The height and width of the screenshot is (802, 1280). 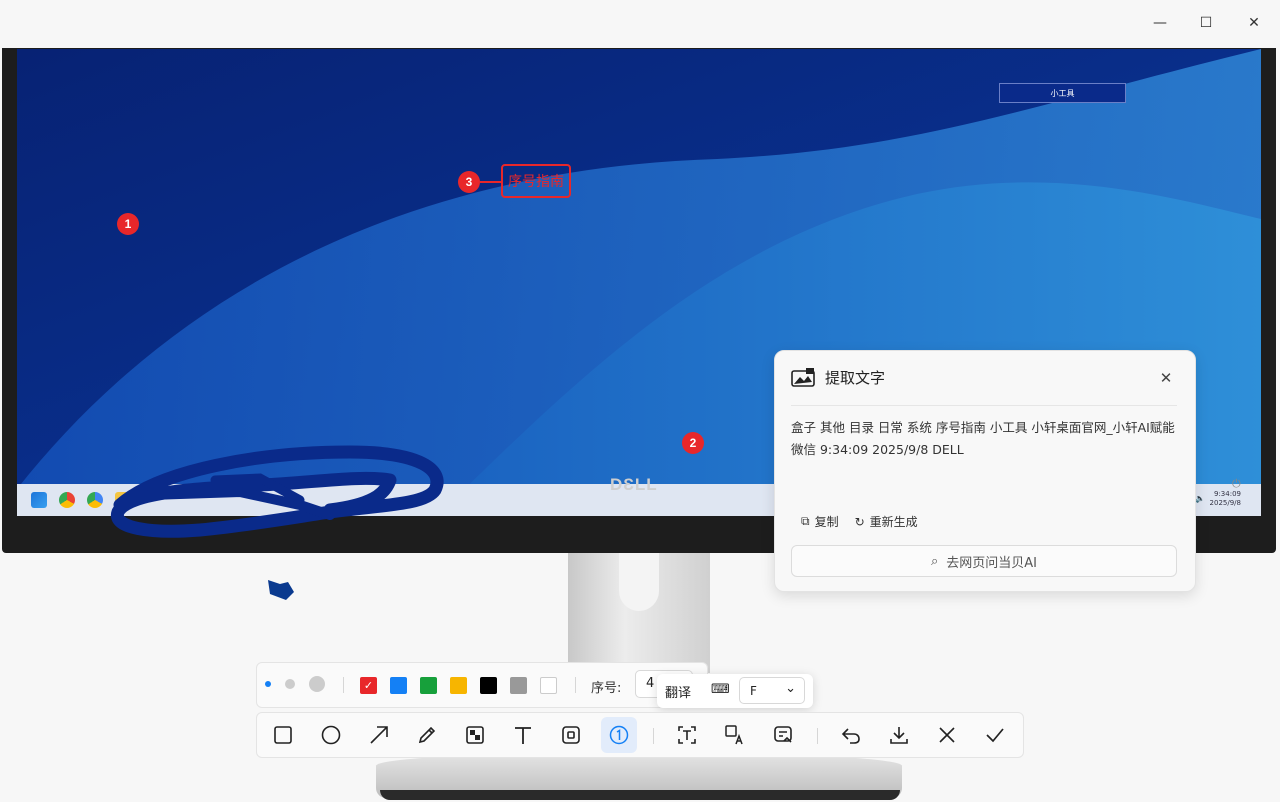 I want to click on arrow-tool, so click(x=379, y=735).